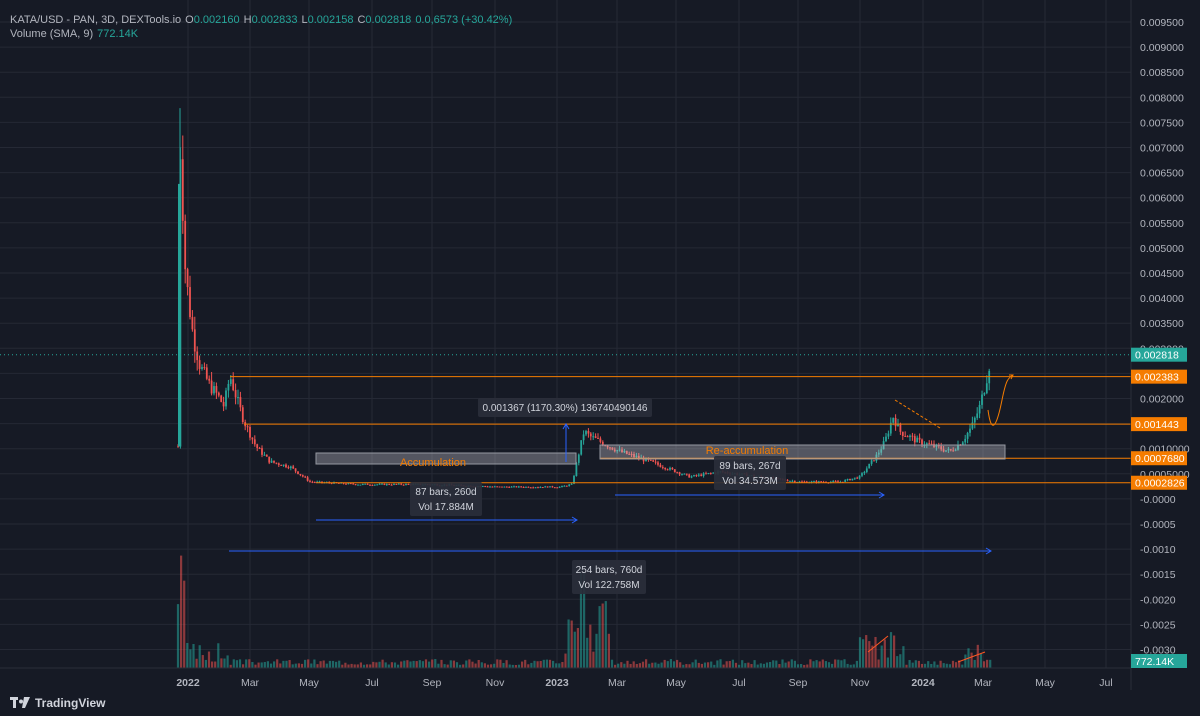 This screenshot has width=1200, height=716. What do you see at coordinates (923, 683) in the screenshot?
I see `time-tick-label: 2024` at bounding box center [923, 683].